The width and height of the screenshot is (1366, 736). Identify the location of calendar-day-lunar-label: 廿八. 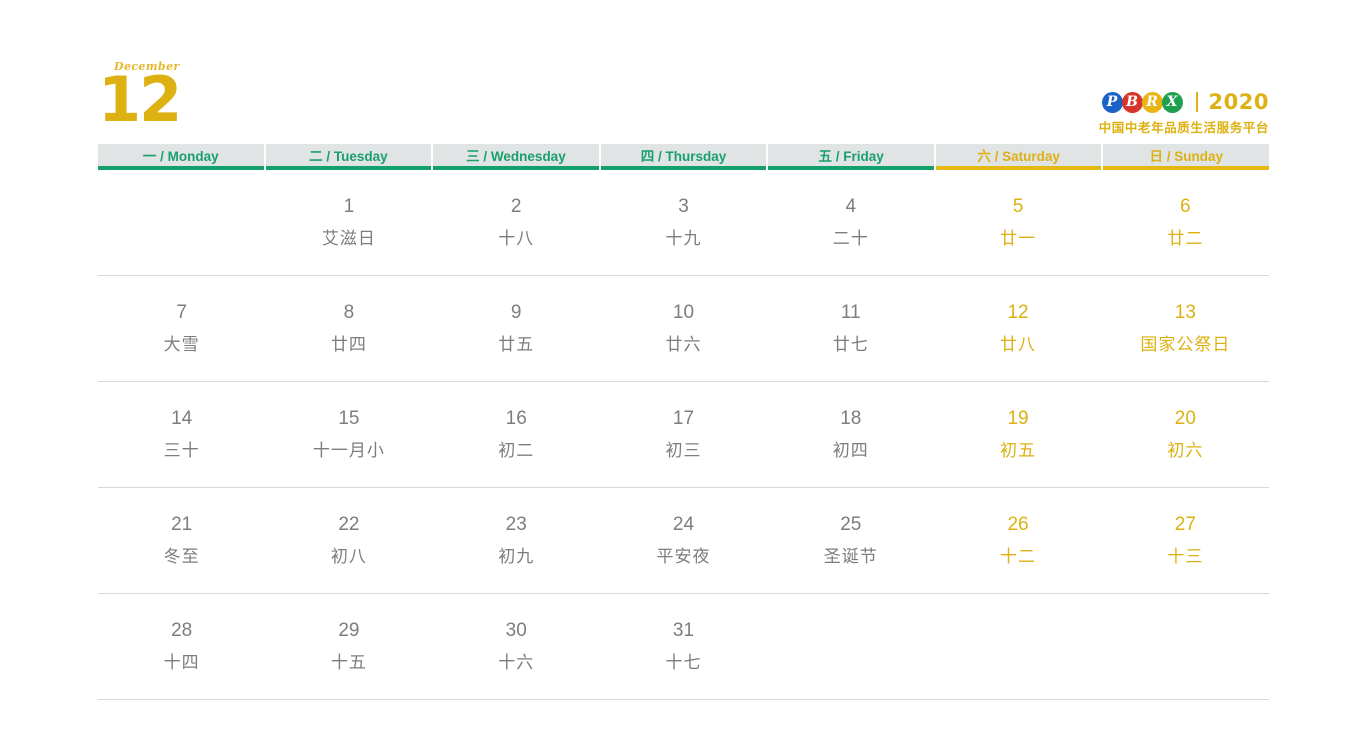
(1018, 344).